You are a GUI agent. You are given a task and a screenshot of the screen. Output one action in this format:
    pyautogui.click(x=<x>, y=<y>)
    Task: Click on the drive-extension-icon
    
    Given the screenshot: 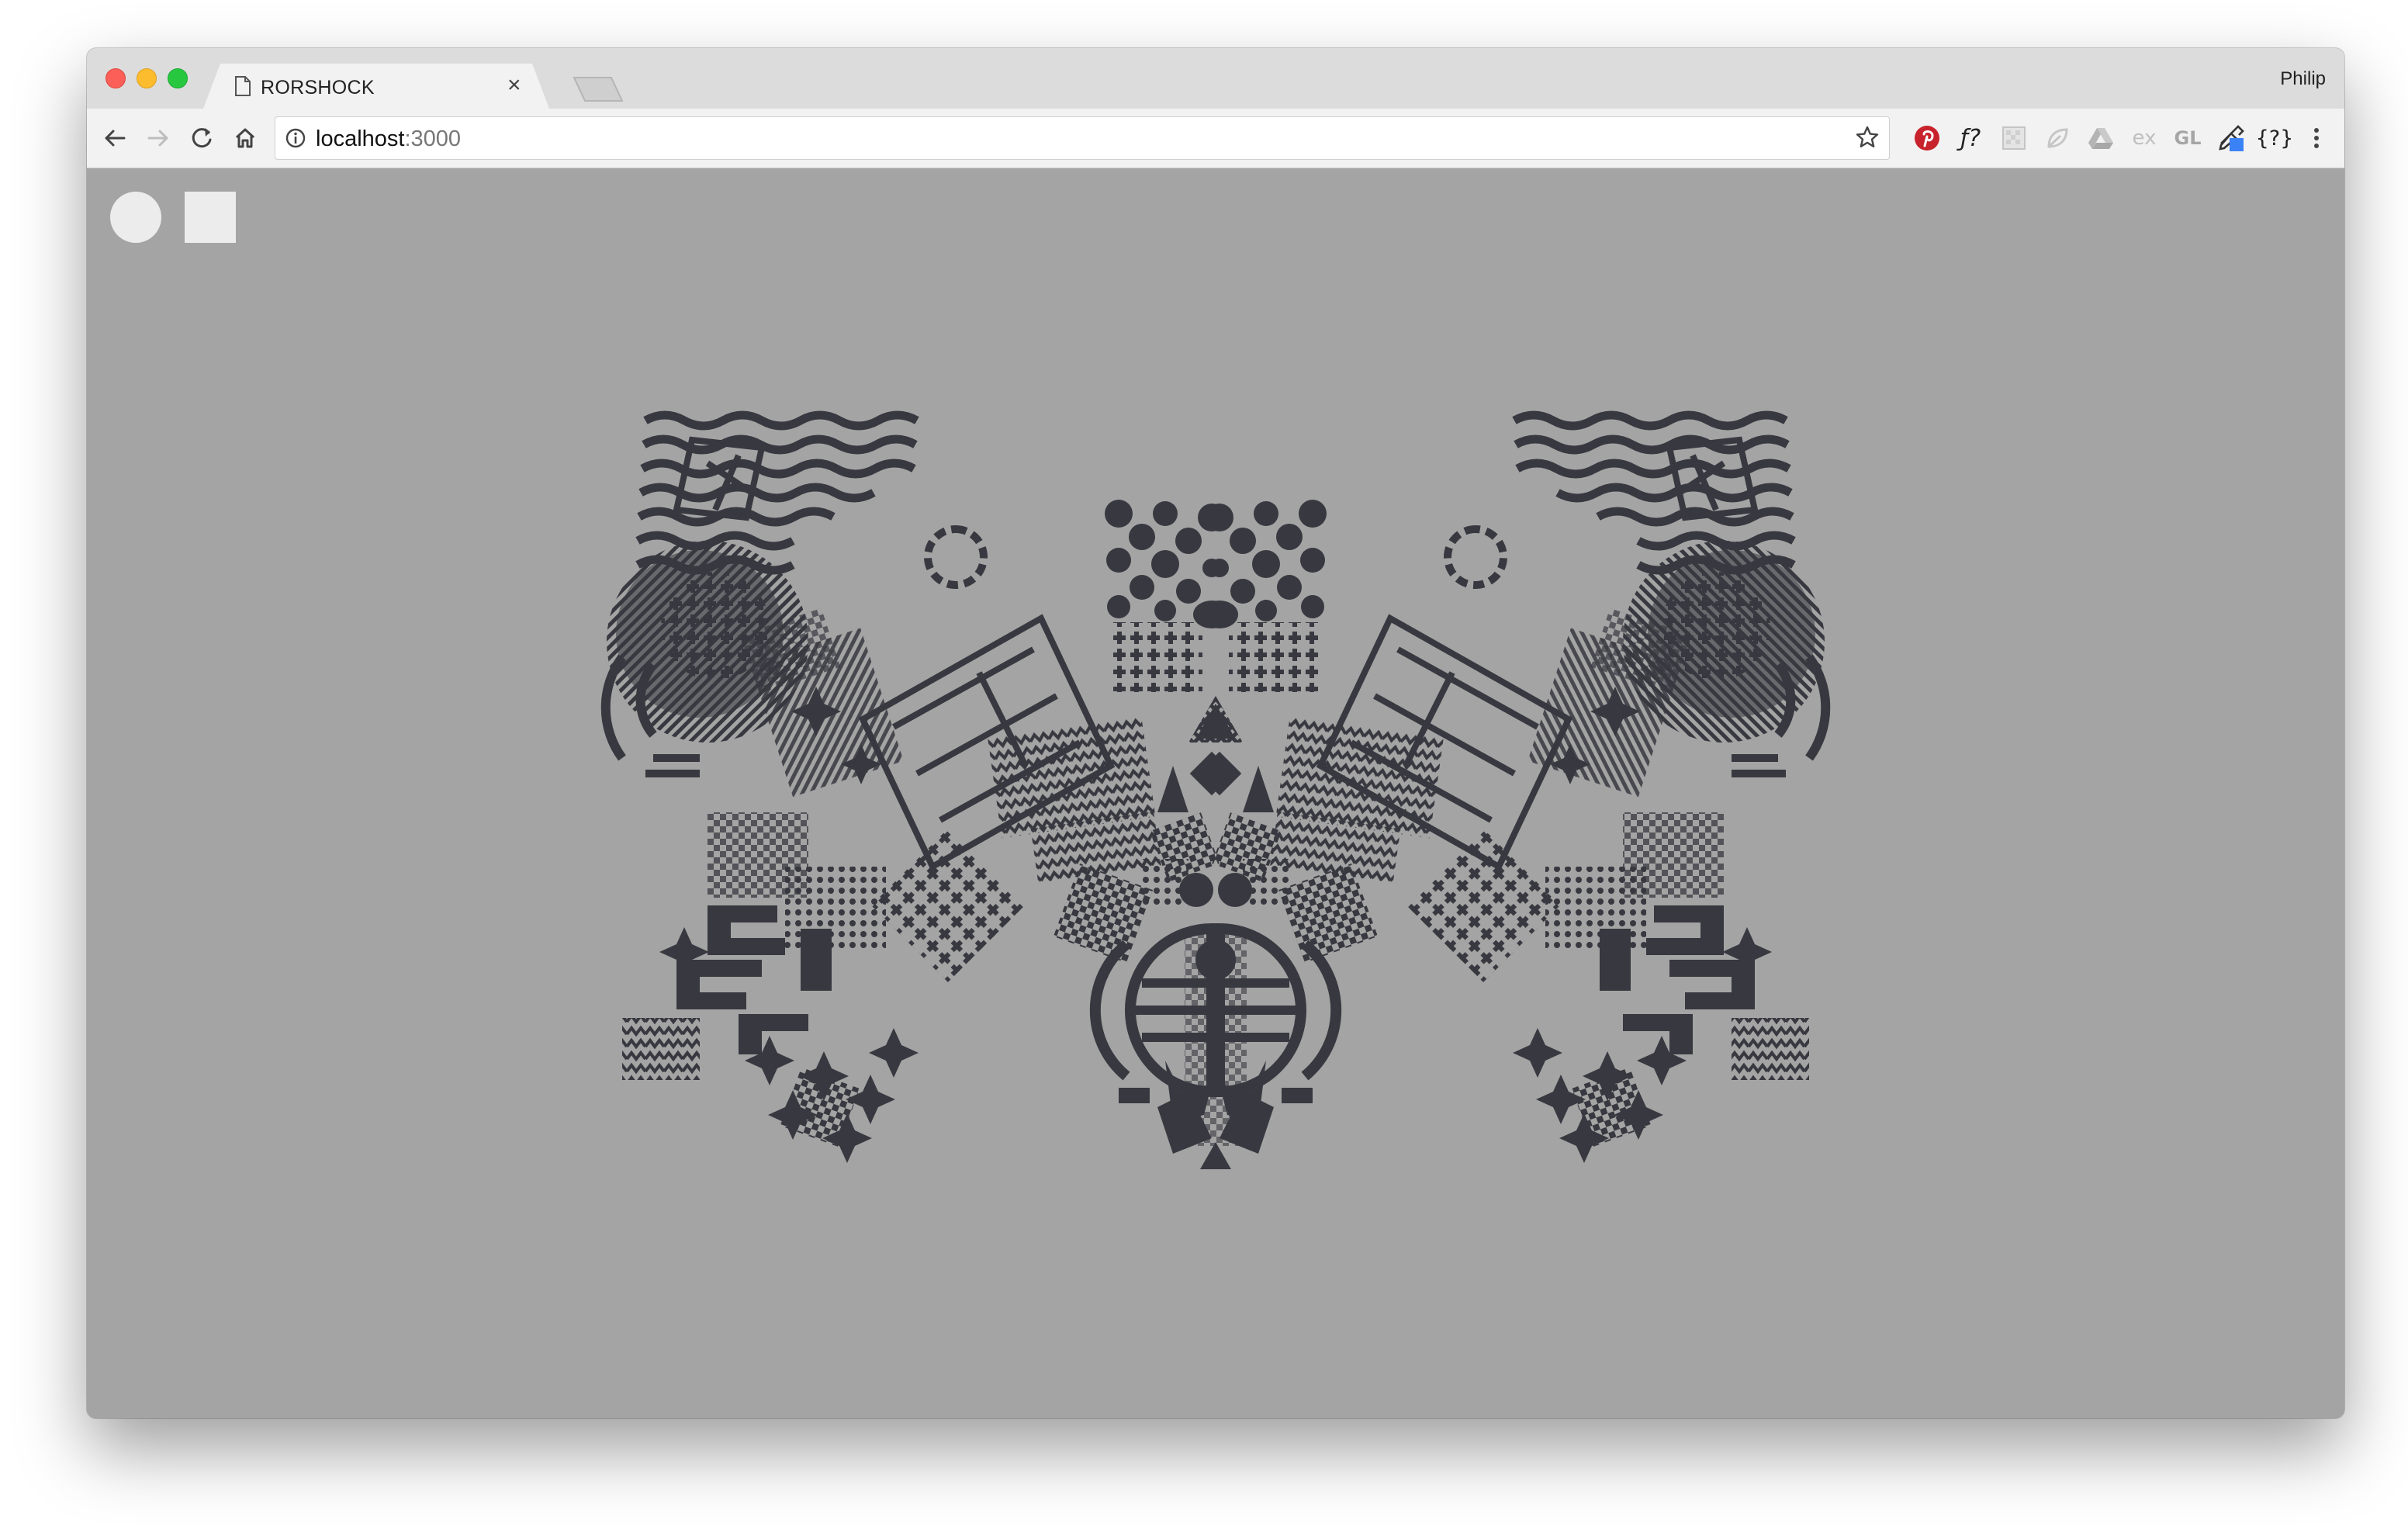 What is the action you would take?
    pyautogui.click(x=2100, y=138)
    